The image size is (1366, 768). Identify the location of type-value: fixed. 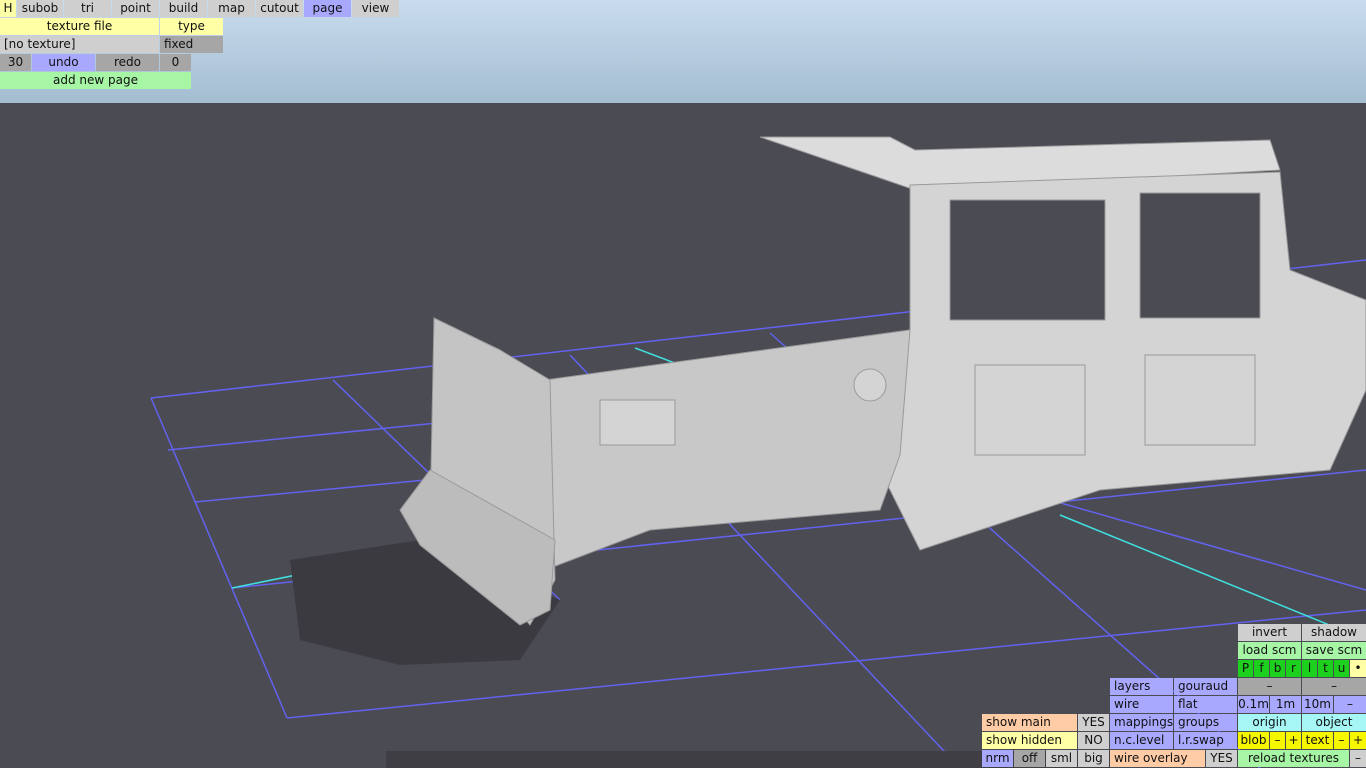
(191, 44).